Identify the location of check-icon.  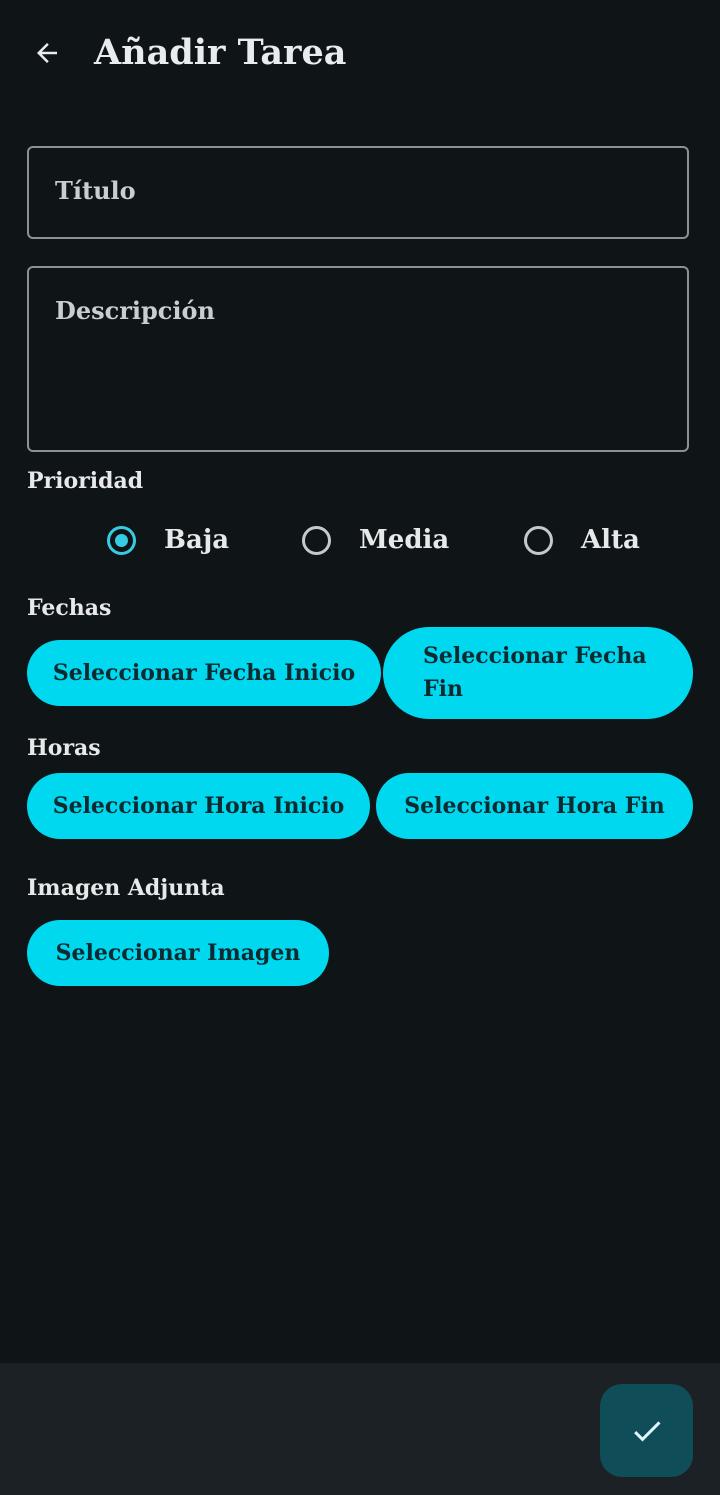
(646, 1430).